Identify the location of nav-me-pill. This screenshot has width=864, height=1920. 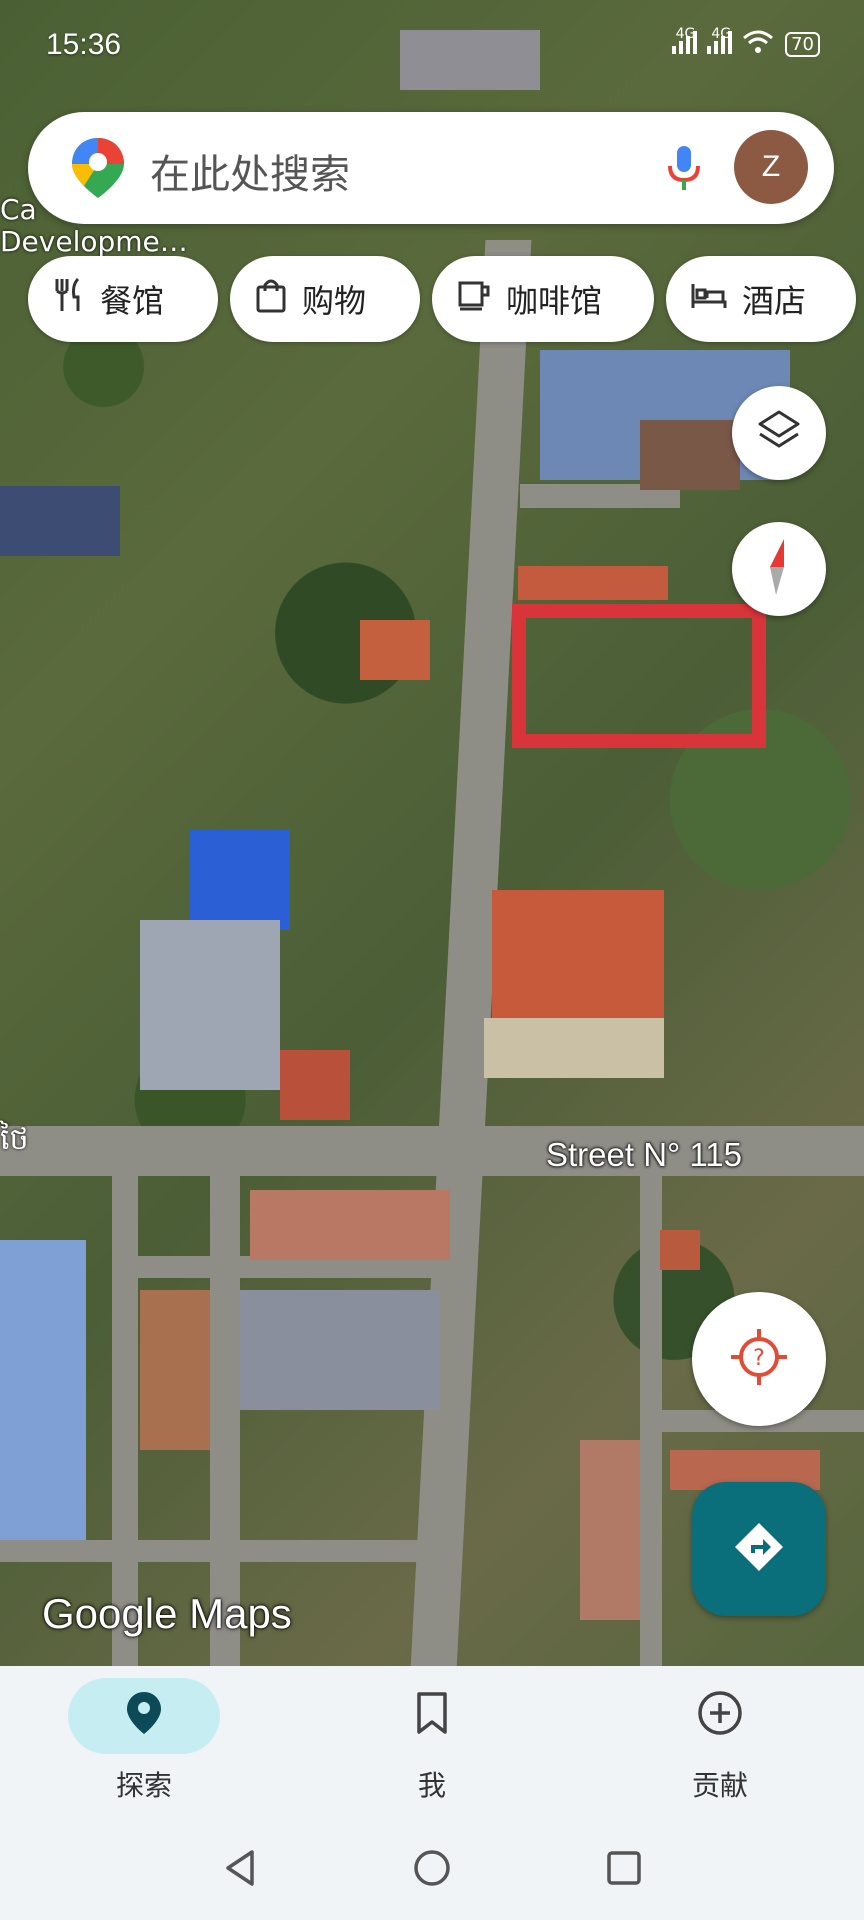
(432, 1716).